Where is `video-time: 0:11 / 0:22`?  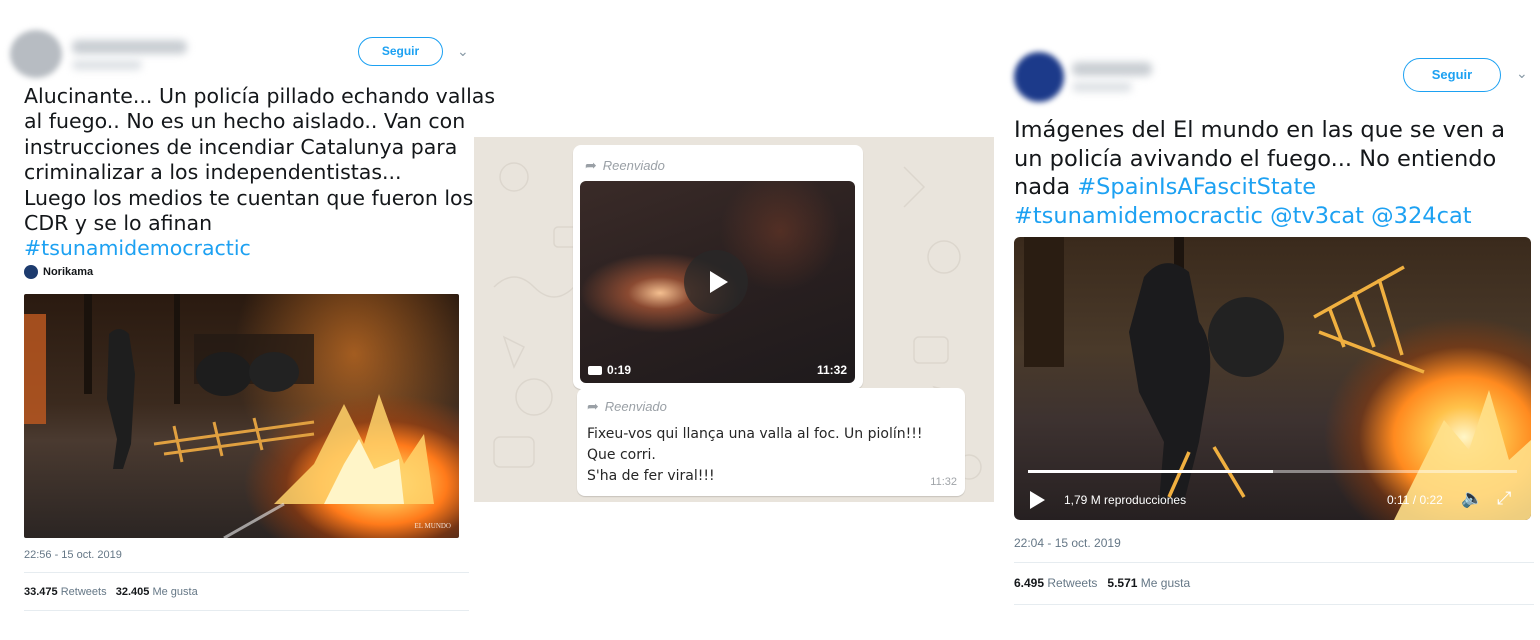 video-time: 0:11 / 0:22 is located at coordinates (1415, 500).